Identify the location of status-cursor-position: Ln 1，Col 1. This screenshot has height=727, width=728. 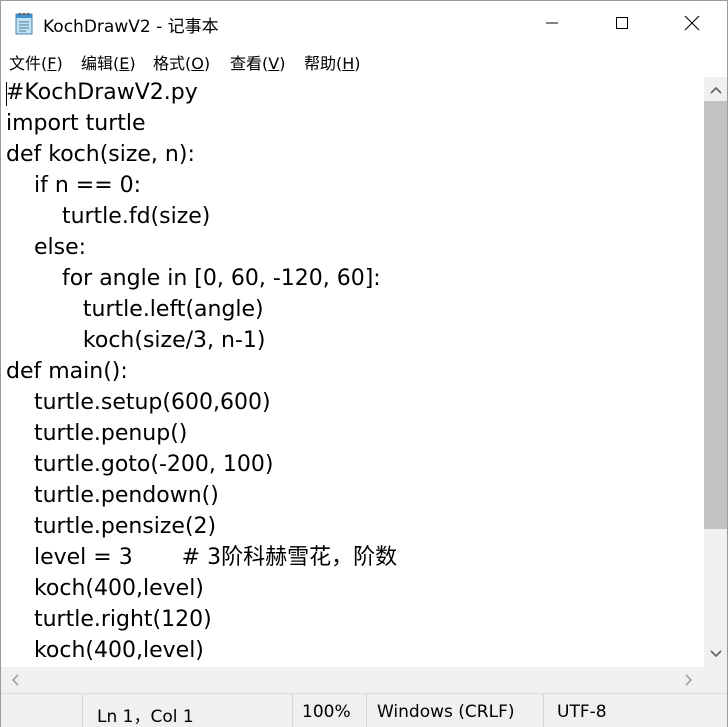
(145, 717).